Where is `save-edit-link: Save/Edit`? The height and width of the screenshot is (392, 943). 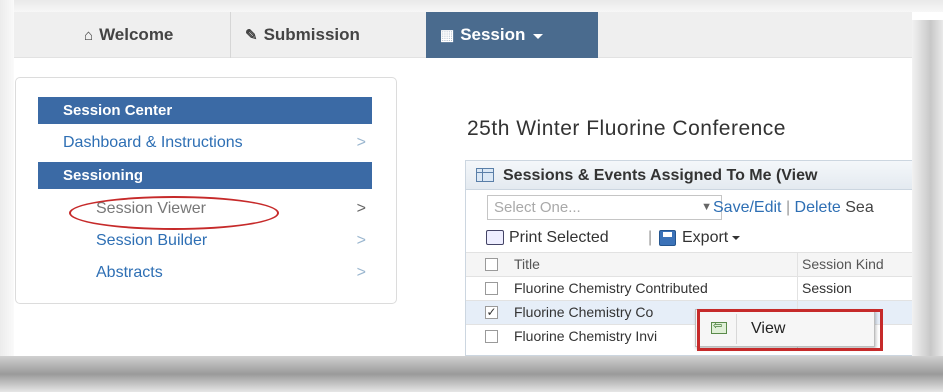 save-edit-link: Save/Edit is located at coordinates (747, 207).